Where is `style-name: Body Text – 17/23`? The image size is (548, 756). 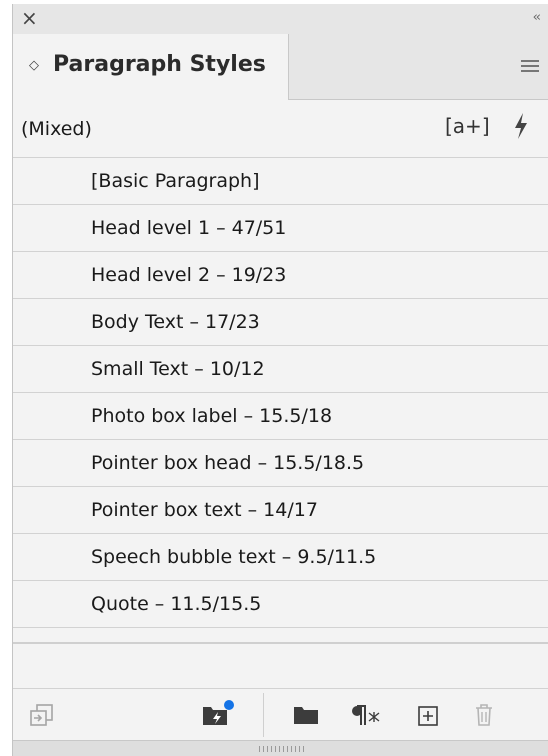
style-name: Body Text – 17/23 is located at coordinates (175, 322).